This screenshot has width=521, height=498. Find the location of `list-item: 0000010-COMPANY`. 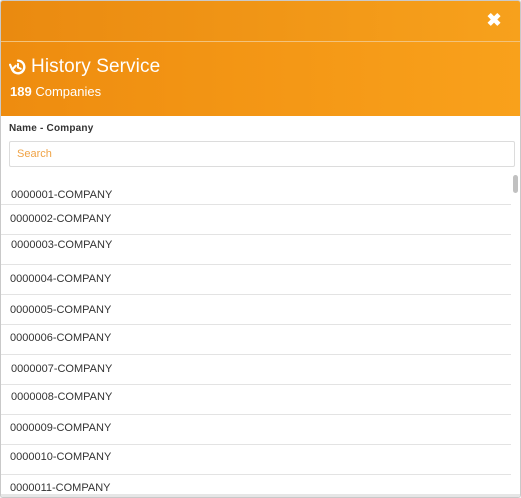

list-item: 0000010-COMPANY is located at coordinates (256, 460).